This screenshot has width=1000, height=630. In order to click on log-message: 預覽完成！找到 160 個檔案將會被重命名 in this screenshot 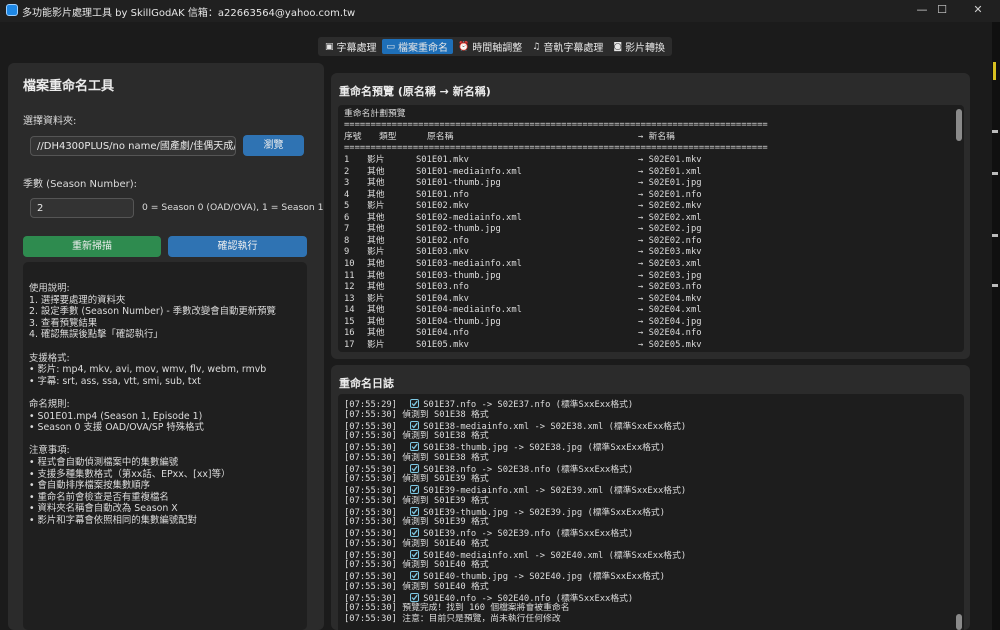, I will do `click(486, 608)`.